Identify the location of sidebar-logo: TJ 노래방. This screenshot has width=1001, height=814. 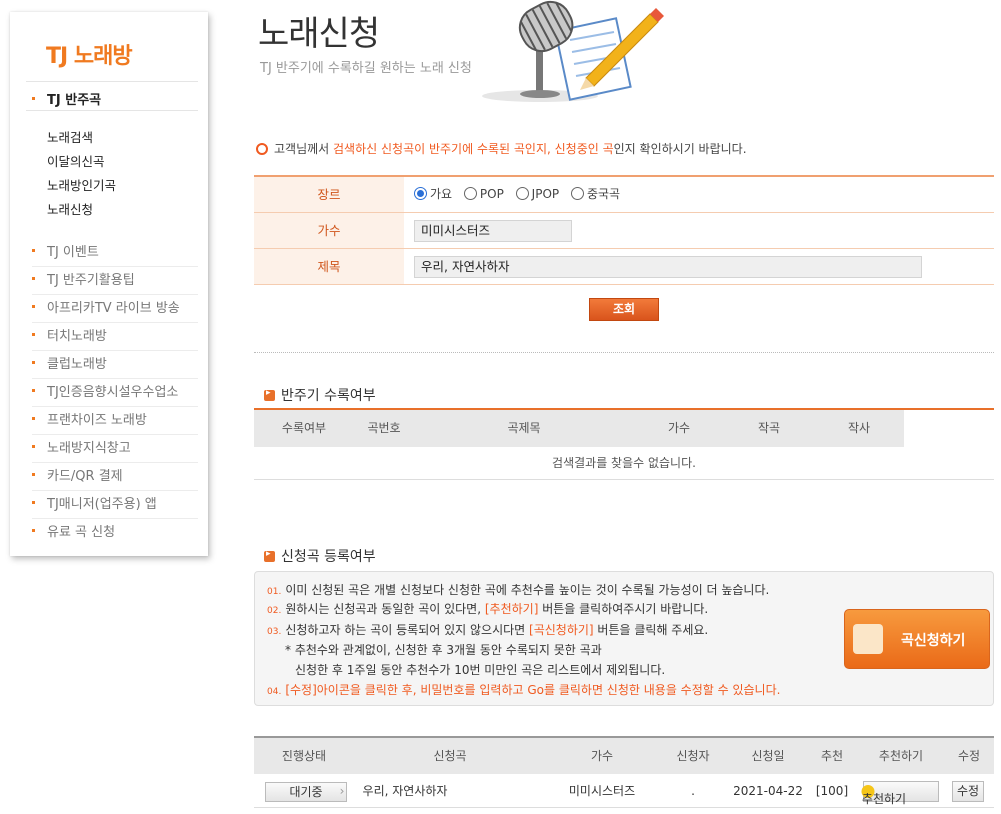
(89, 54).